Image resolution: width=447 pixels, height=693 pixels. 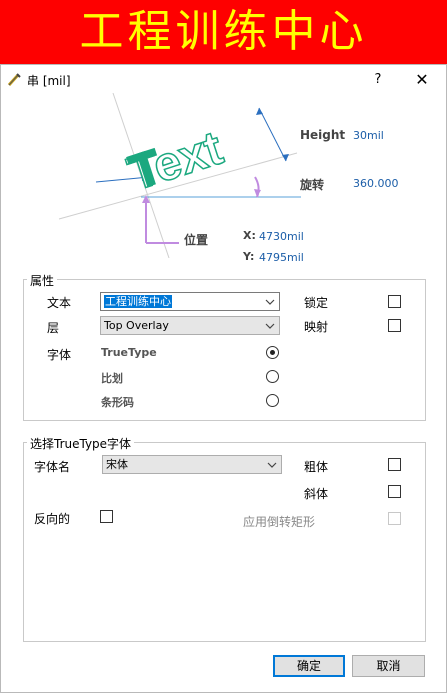 What do you see at coordinates (52, 519) in the screenshot?
I see `inverted-label: 反向的` at bounding box center [52, 519].